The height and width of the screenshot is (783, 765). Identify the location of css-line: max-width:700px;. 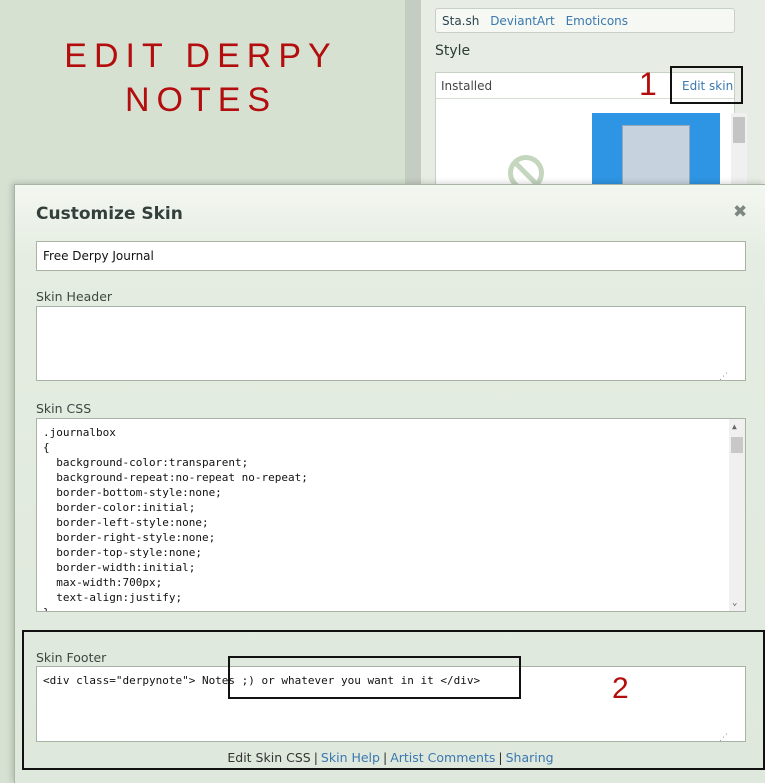
(103, 582).